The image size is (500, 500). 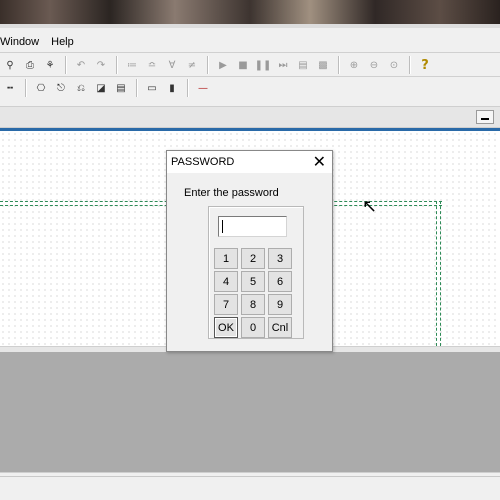 I want to click on ok-button: OK, so click(x=226, y=327).